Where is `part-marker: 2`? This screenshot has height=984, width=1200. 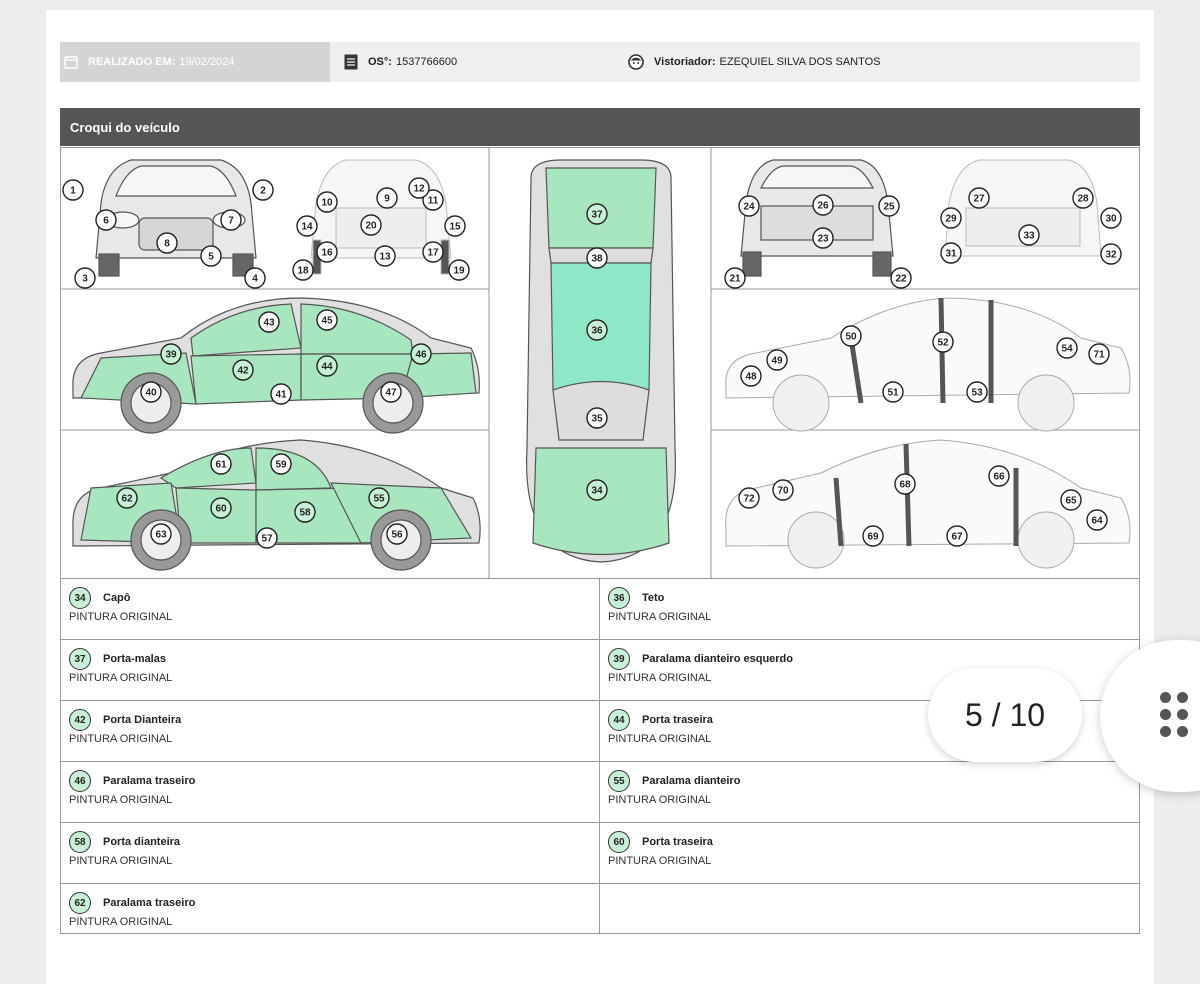 part-marker: 2 is located at coordinates (263, 190).